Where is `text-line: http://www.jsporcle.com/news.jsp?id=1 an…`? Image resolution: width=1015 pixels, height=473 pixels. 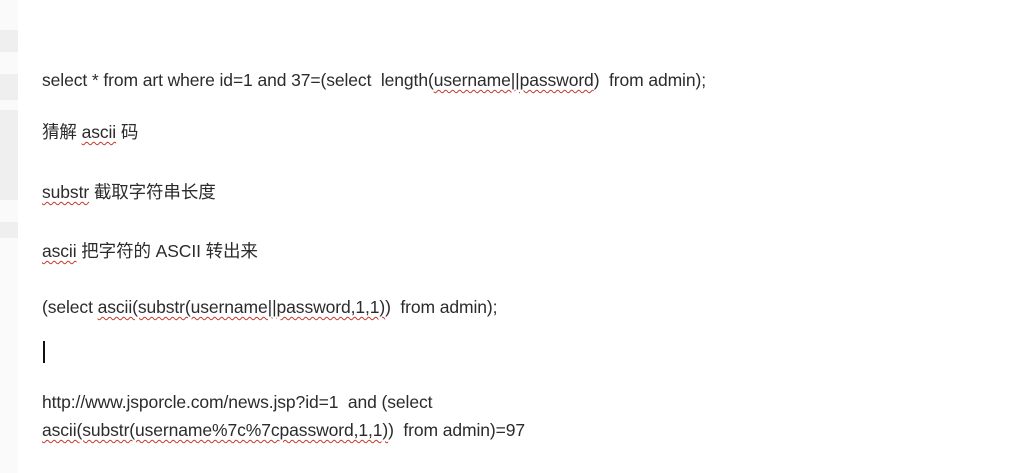
text-line: http://www.jsporcle.com/news.jsp?id=1 an… is located at coordinates (237, 402).